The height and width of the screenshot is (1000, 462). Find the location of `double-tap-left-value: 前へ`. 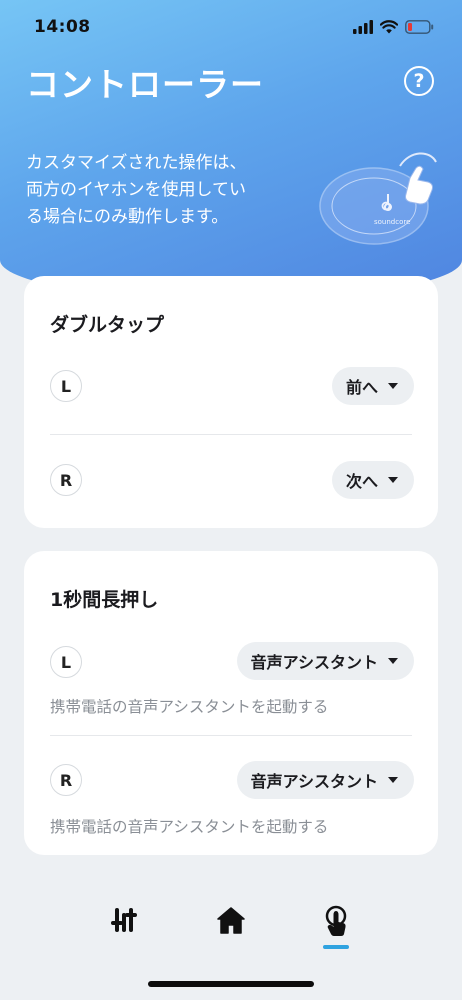

double-tap-left-value: 前へ is located at coordinates (361, 387).